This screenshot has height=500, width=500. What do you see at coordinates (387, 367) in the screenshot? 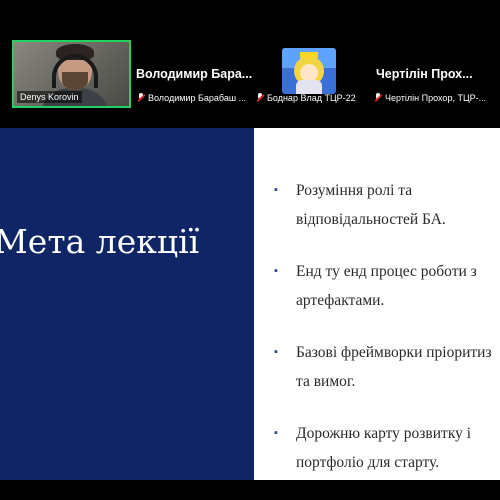
I see `bullet-item: Базові фреймворки пріоритиз та вимог.` at bounding box center [387, 367].